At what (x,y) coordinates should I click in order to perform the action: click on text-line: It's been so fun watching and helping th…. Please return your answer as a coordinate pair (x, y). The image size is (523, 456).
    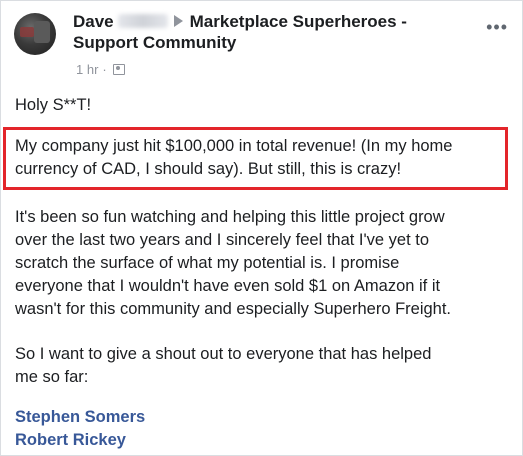
    Looking at the image, I should click on (230, 217).